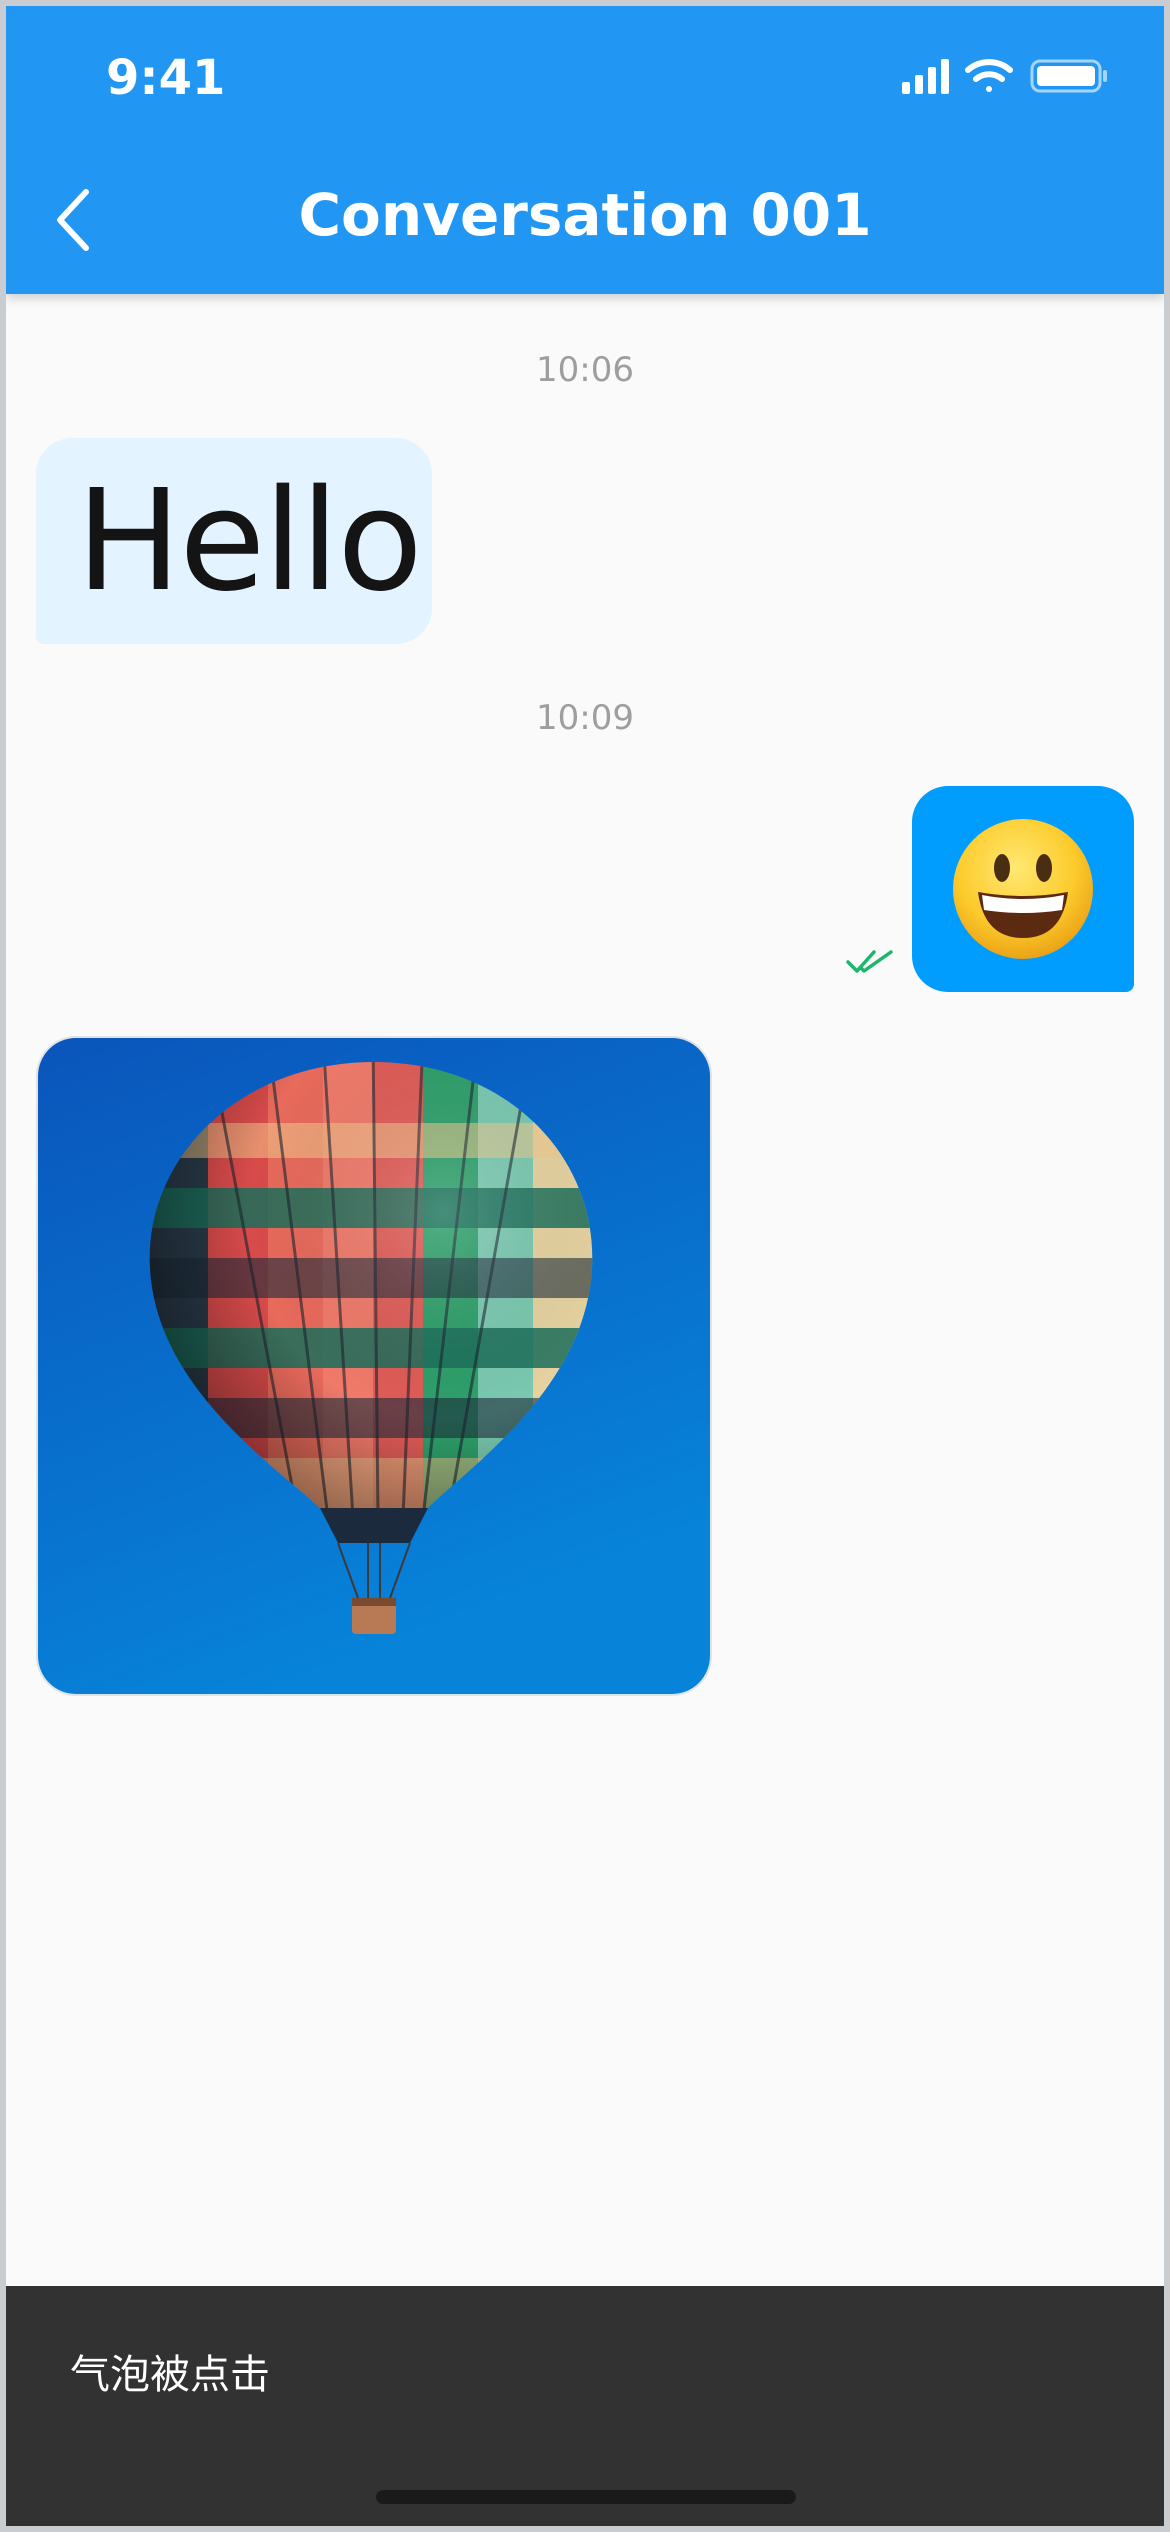 Image resolution: width=1170 pixels, height=2532 pixels. I want to click on grinning-face-icon, so click(1023, 889).